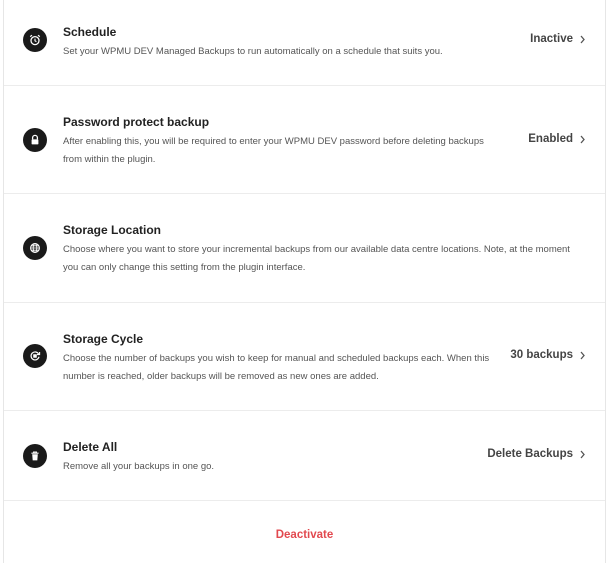 Image resolution: width=610 pixels, height=563 pixels. Describe the element at coordinates (35, 248) in the screenshot. I see `globe-icon` at that location.